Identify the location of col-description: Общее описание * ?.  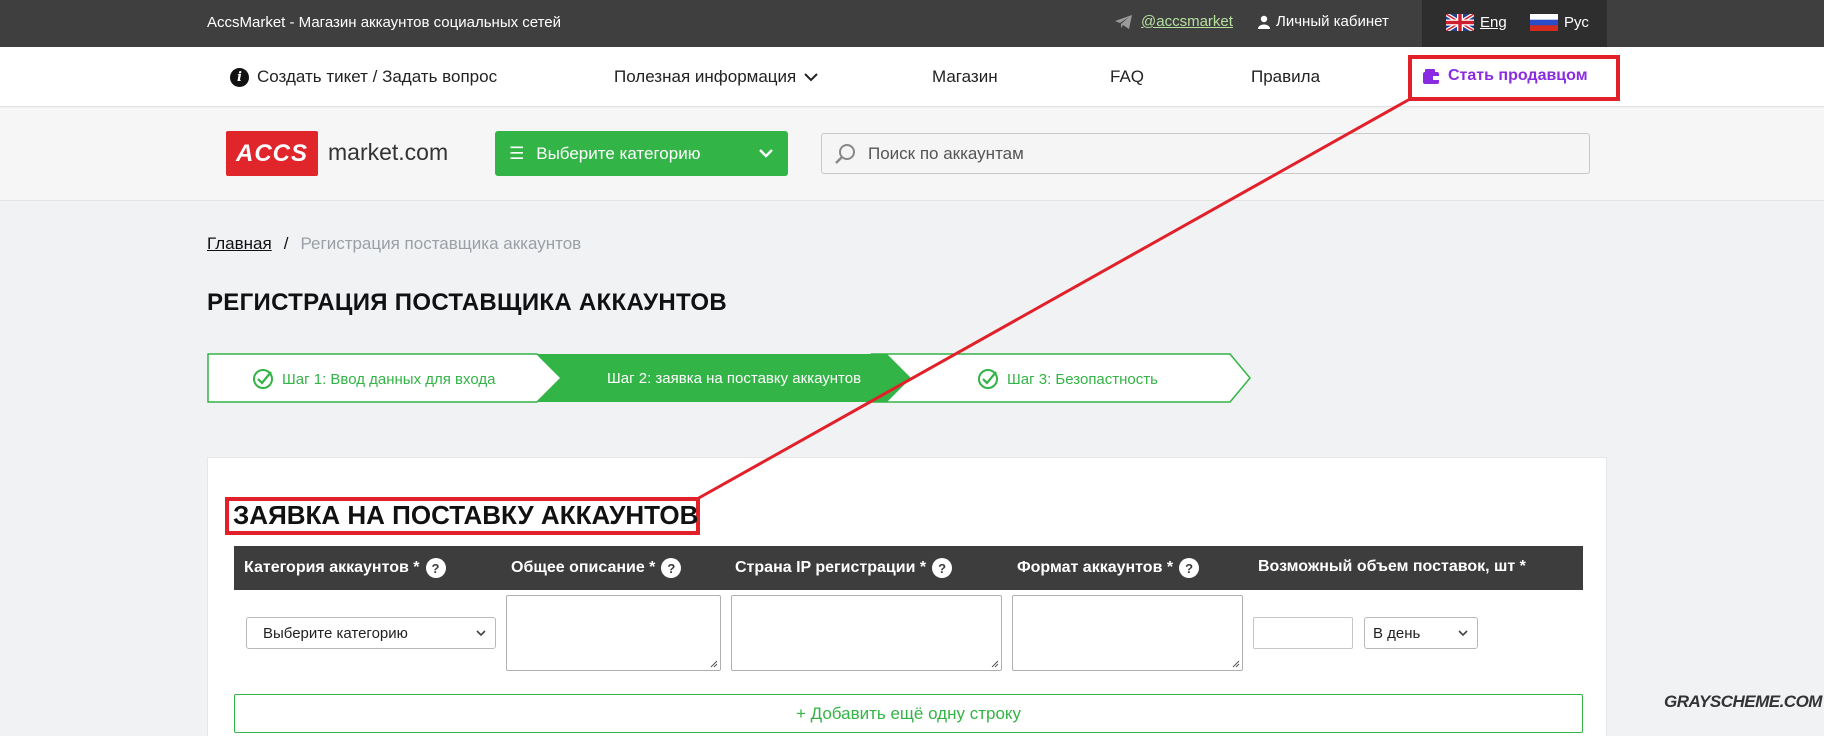
(596, 568).